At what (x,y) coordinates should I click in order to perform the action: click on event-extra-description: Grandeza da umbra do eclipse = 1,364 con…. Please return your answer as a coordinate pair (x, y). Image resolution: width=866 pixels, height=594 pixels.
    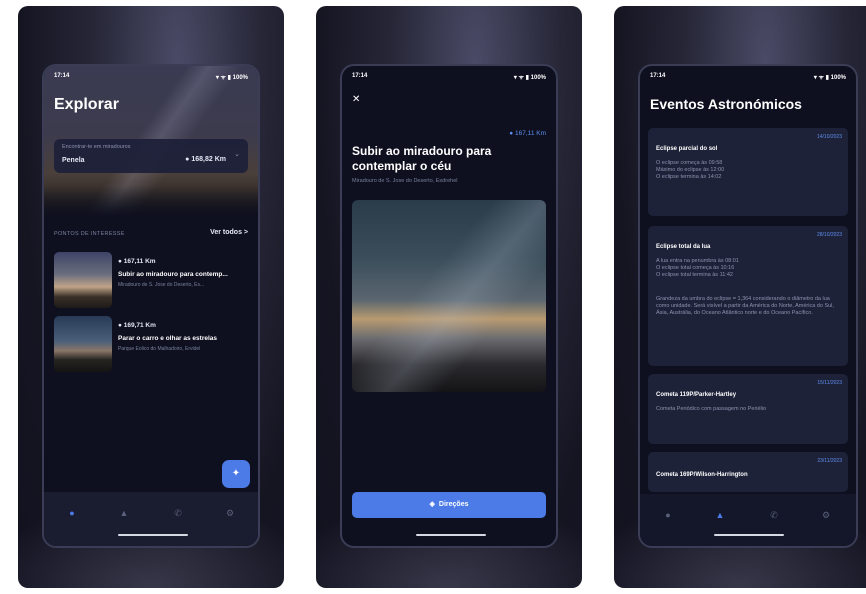
    Looking at the image, I should click on (745, 306).